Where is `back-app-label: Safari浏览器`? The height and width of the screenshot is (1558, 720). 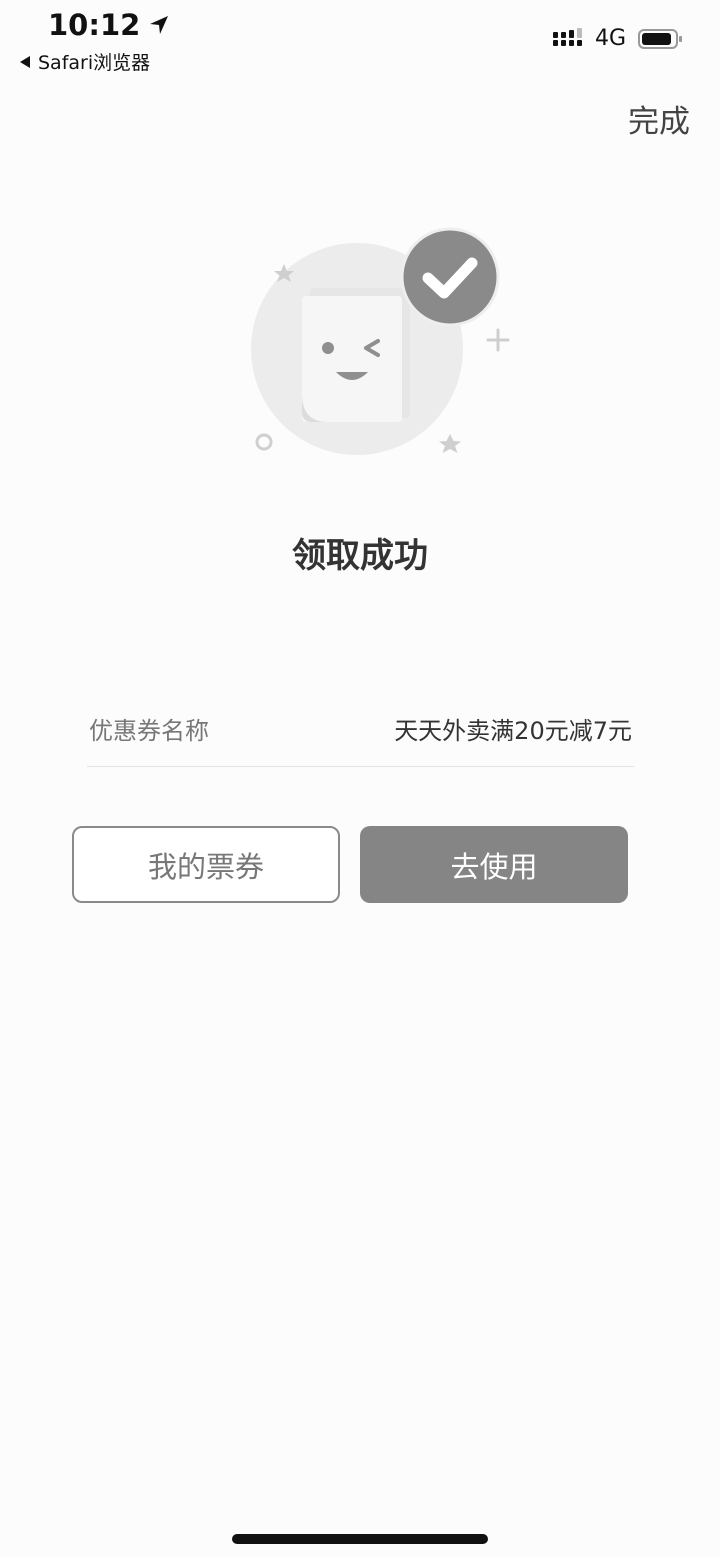
back-app-label: Safari浏览器 is located at coordinates (94, 63).